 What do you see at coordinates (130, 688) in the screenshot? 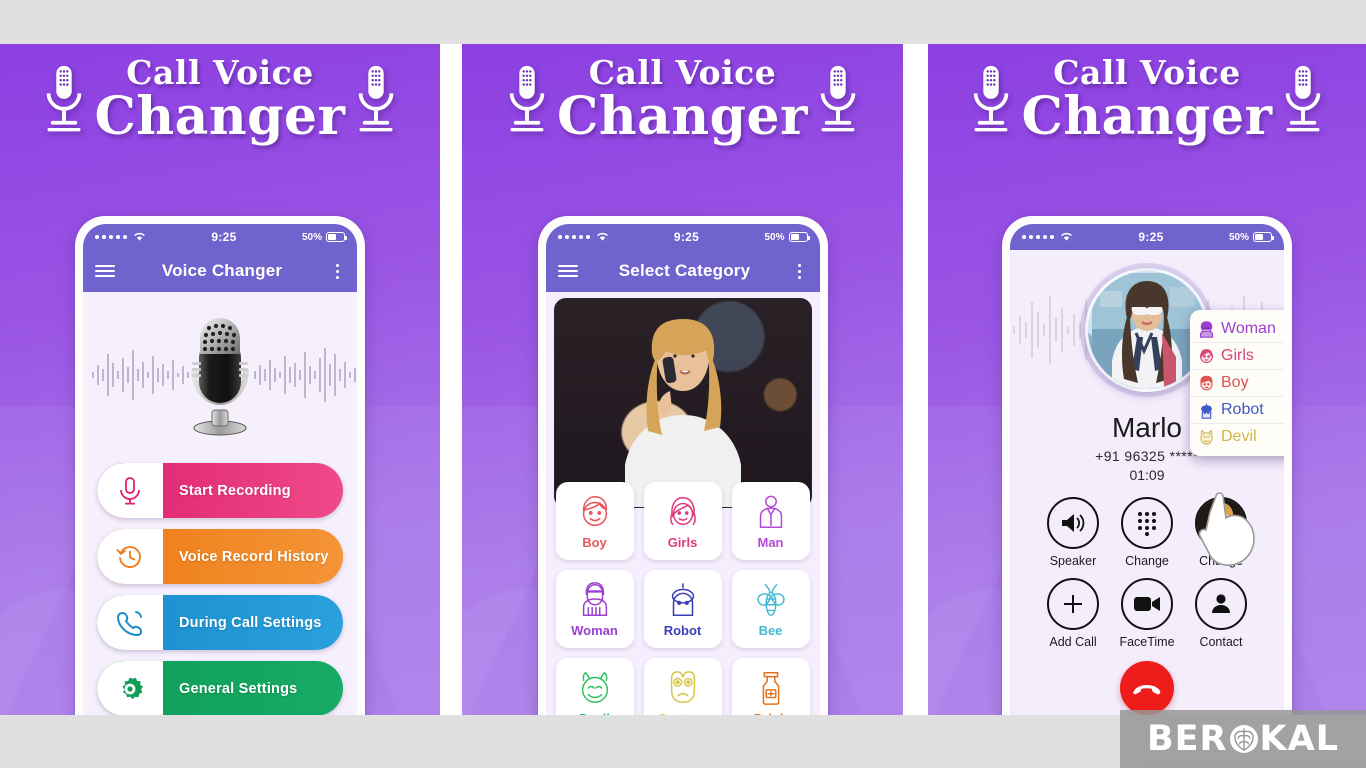
I see `gear-settings-icon` at bounding box center [130, 688].